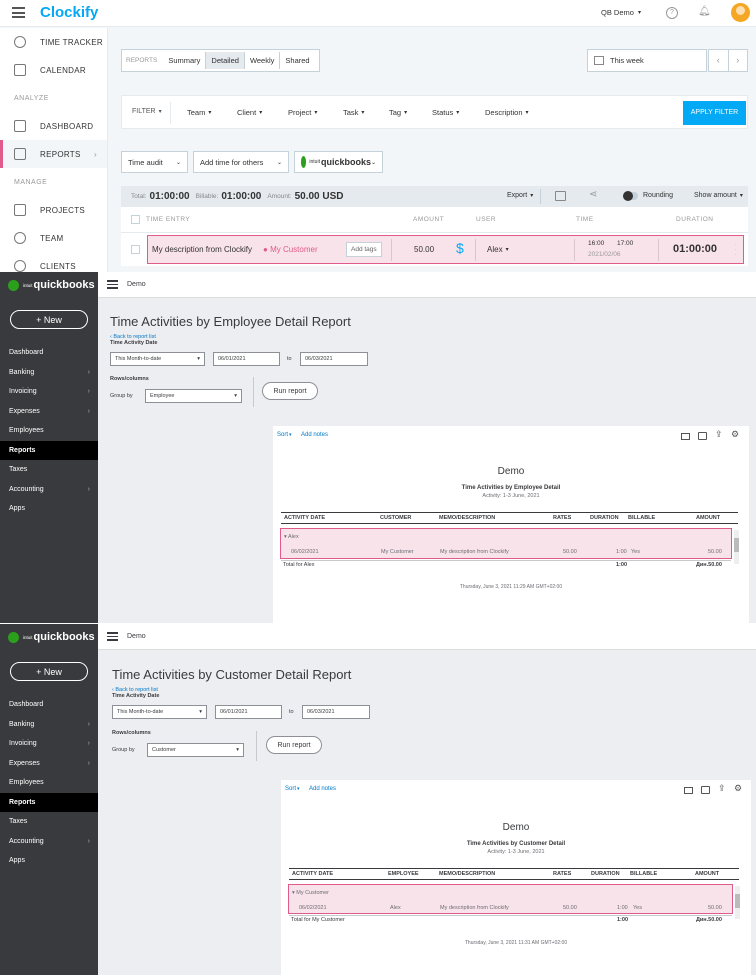  Describe the element at coordinates (292, 789) in the screenshot. I see `sort-dropdown: Sort ▾` at that location.